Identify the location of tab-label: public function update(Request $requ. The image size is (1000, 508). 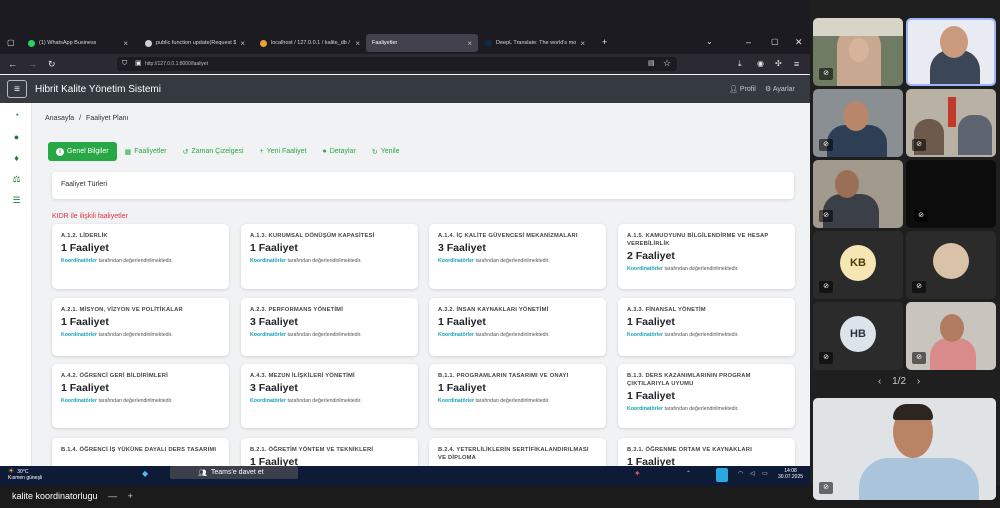
(196, 43).